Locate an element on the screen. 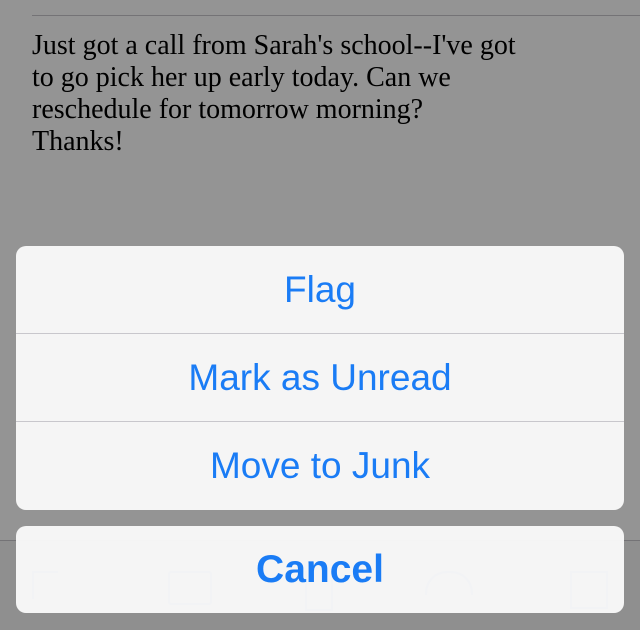 The width and height of the screenshot is (640, 630). flag-button: Flag is located at coordinates (320, 290).